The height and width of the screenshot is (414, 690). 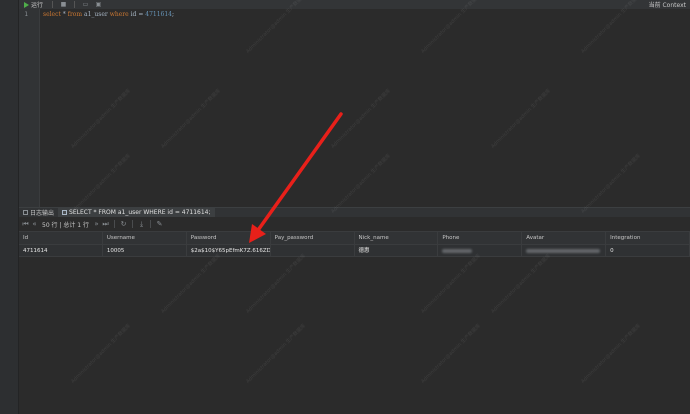 I want to click on annotation-arrow, so click(x=296, y=177).